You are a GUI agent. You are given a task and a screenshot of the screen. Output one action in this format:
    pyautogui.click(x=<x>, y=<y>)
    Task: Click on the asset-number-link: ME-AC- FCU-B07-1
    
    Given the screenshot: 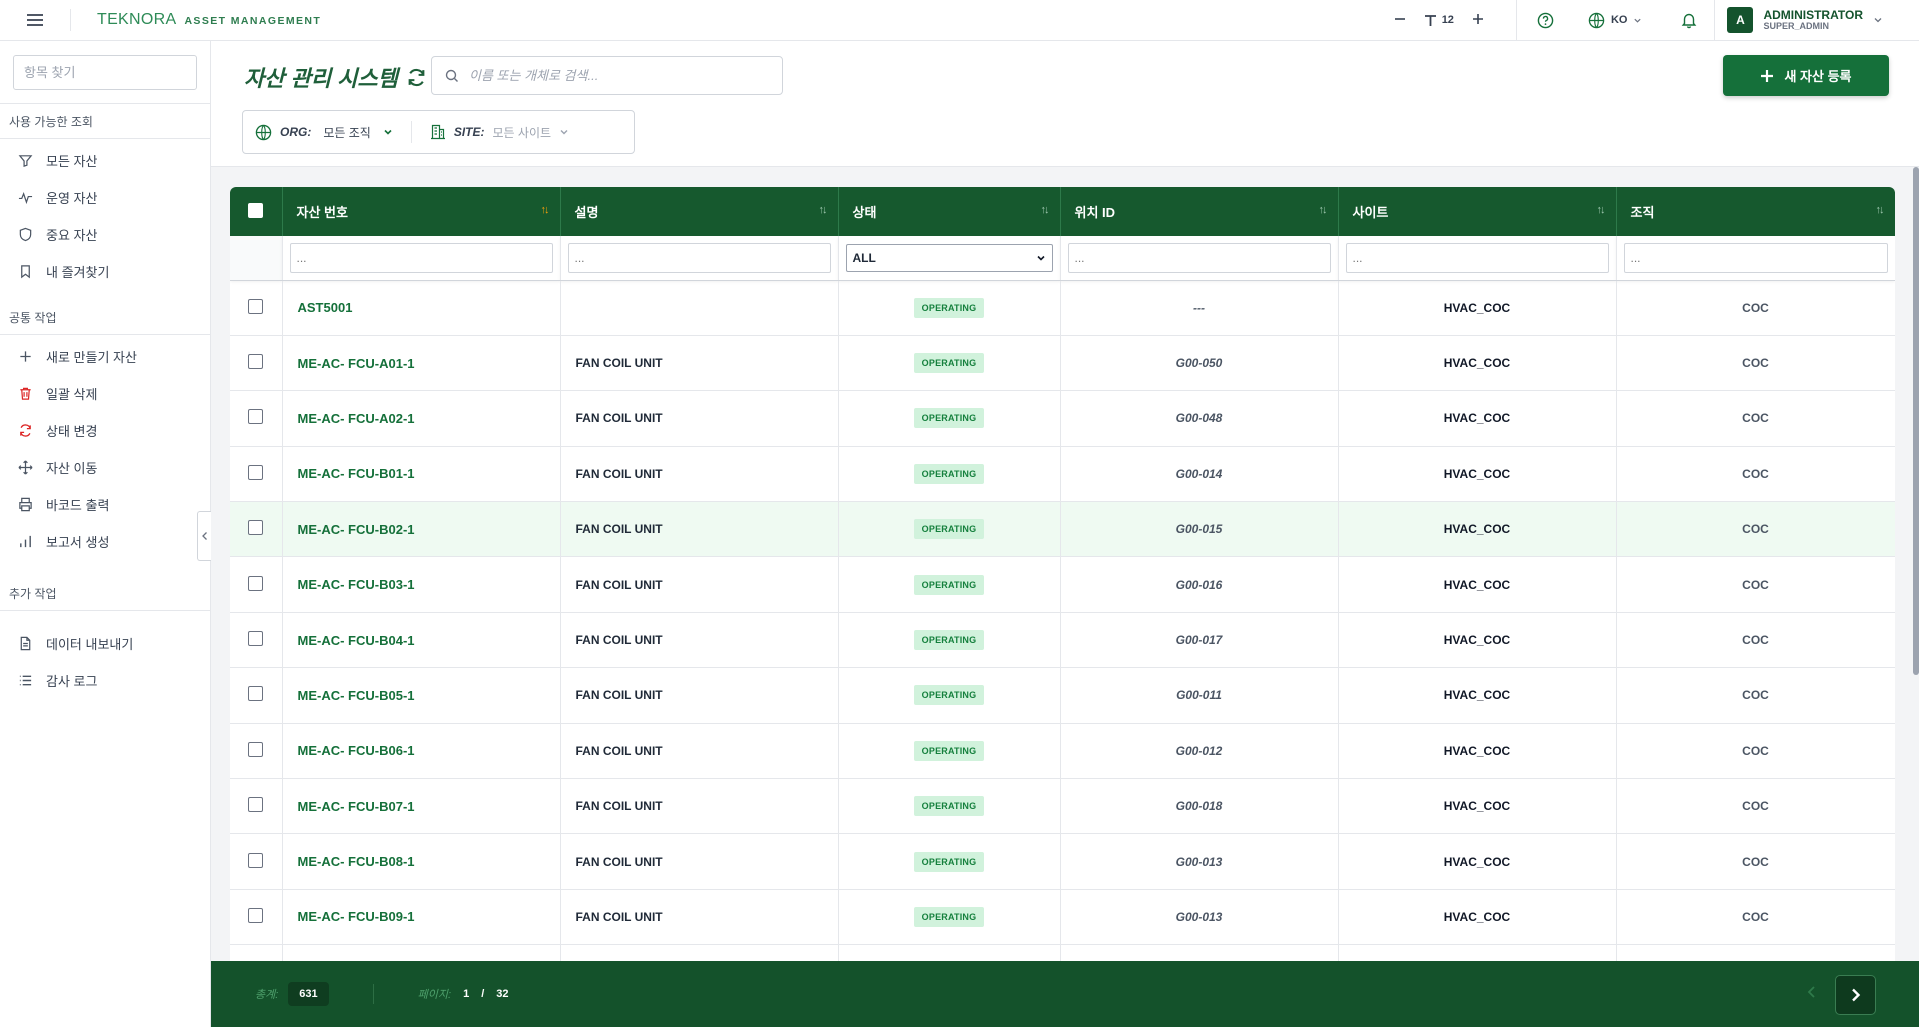 What is the action you would take?
    pyautogui.click(x=356, y=806)
    